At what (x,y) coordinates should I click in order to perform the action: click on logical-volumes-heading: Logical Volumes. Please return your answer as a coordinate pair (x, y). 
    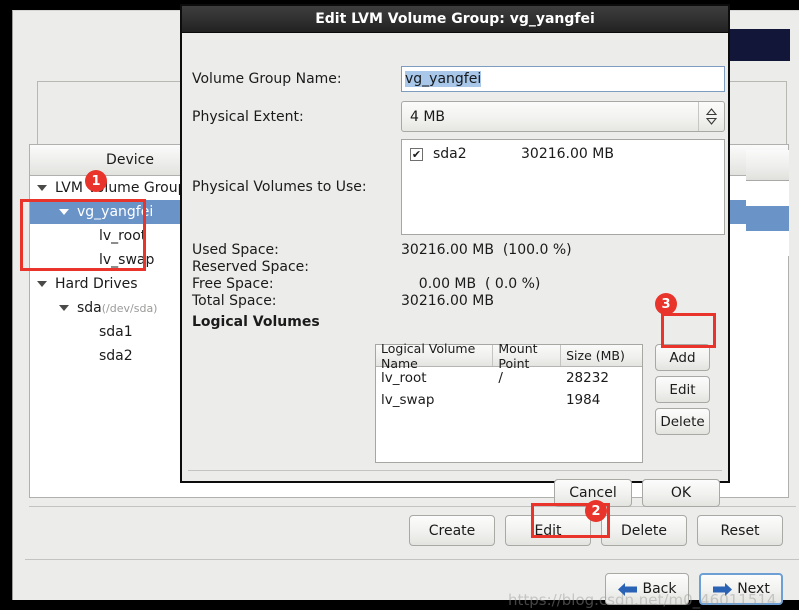
    Looking at the image, I should click on (256, 322).